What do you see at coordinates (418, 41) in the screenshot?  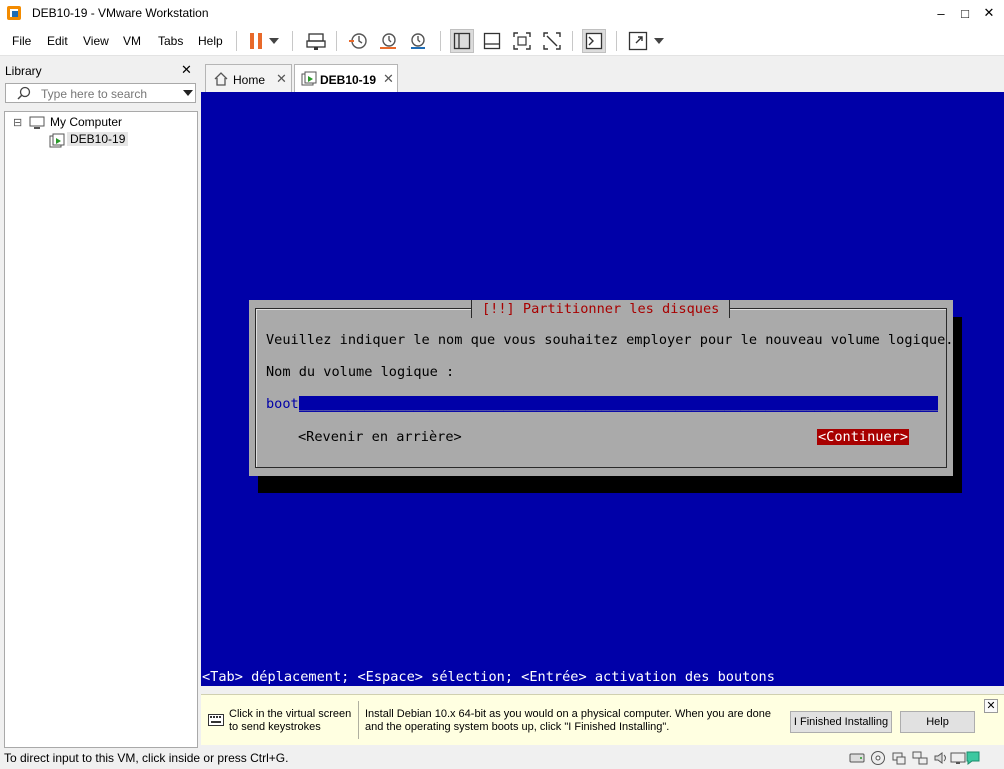 I see `snapshot-manager-icon` at bounding box center [418, 41].